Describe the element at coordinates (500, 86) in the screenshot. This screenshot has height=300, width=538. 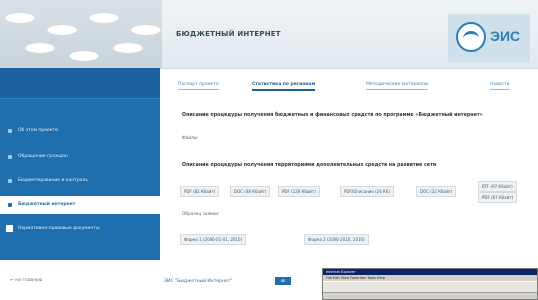
I see `tab-news: Новости` at that location.